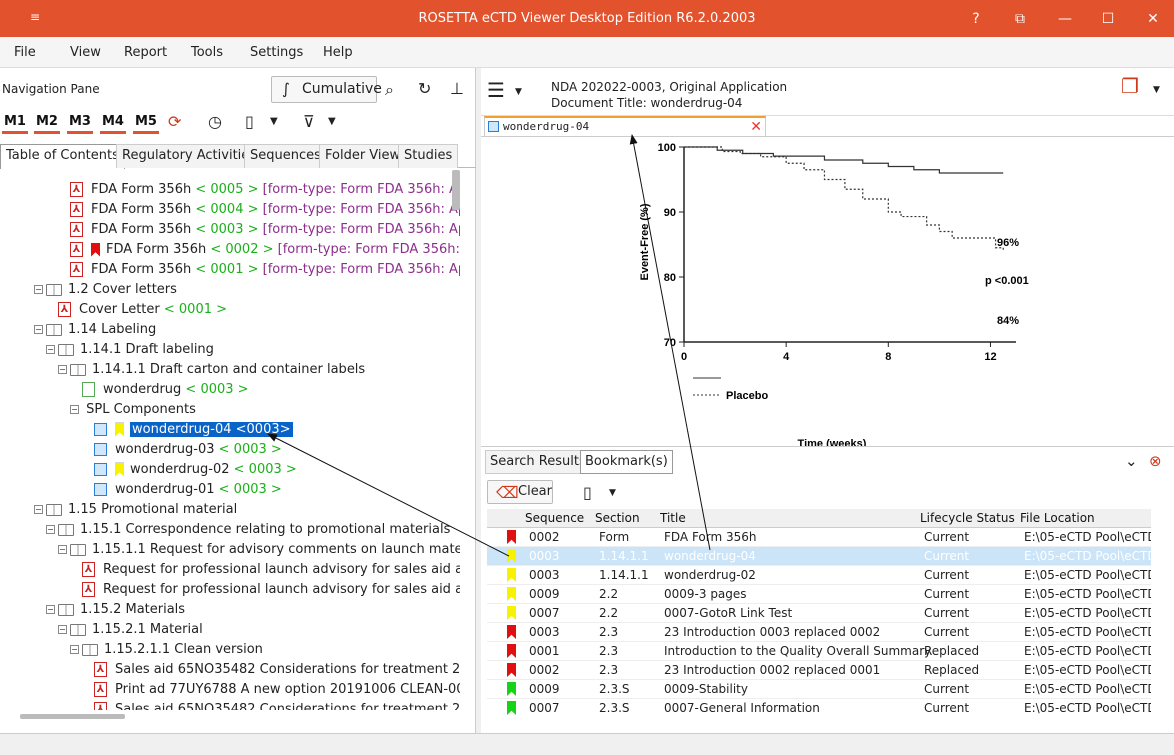  I want to click on sequence-link: < 0005 >, so click(226, 189).